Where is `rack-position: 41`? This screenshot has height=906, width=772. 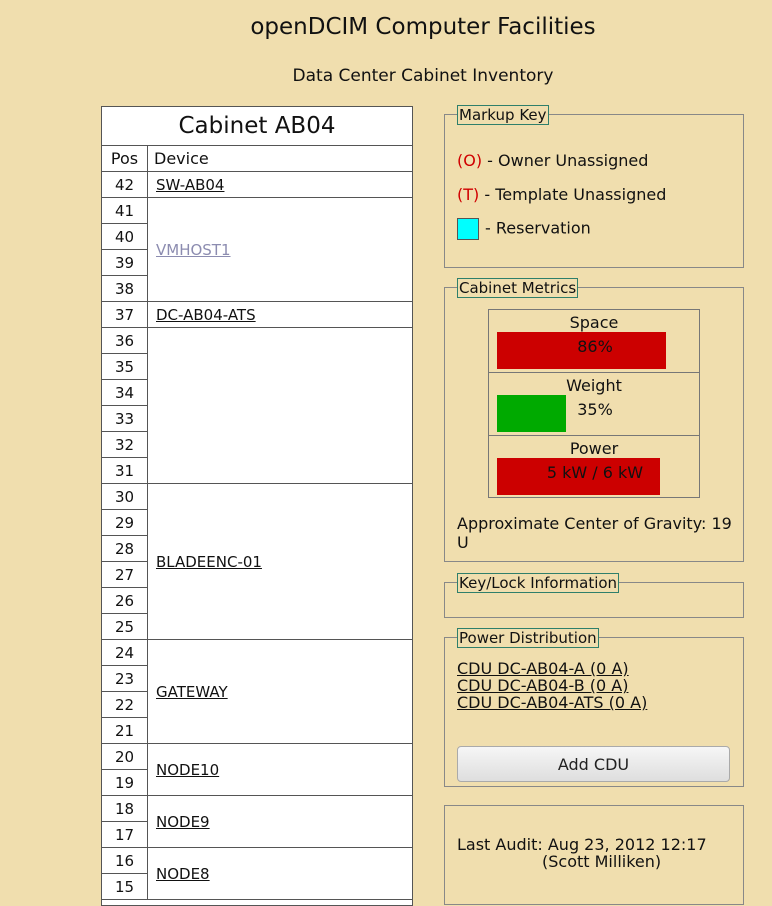
rack-position: 41 is located at coordinates (125, 211).